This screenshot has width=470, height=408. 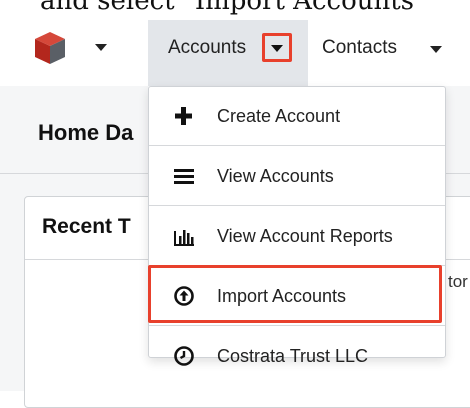 I want to click on dashlet-title: Recent T, so click(x=86, y=226).